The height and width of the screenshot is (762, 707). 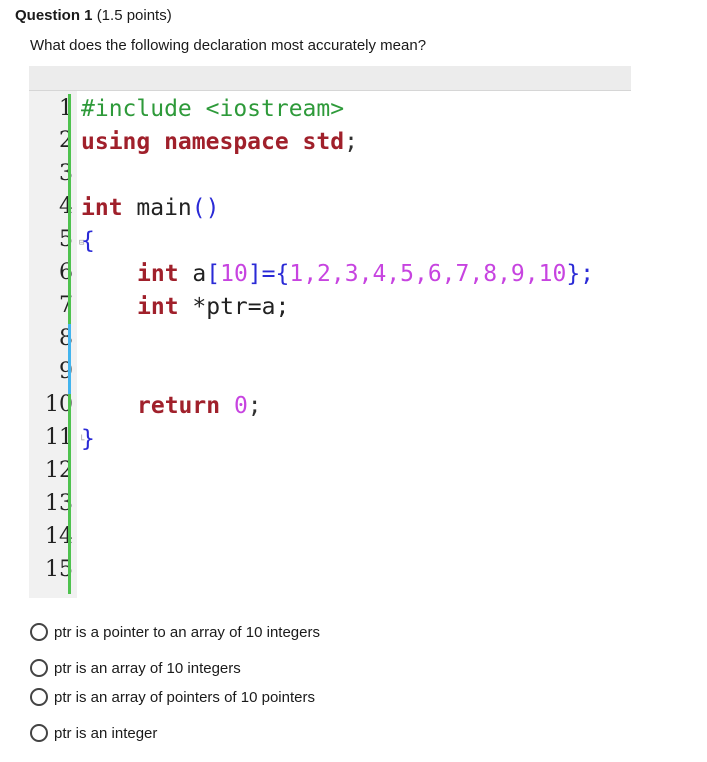 What do you see at coordinates (157, 208) in the screenshot?
I see `code-token: main` at bounding box center [157, 208].